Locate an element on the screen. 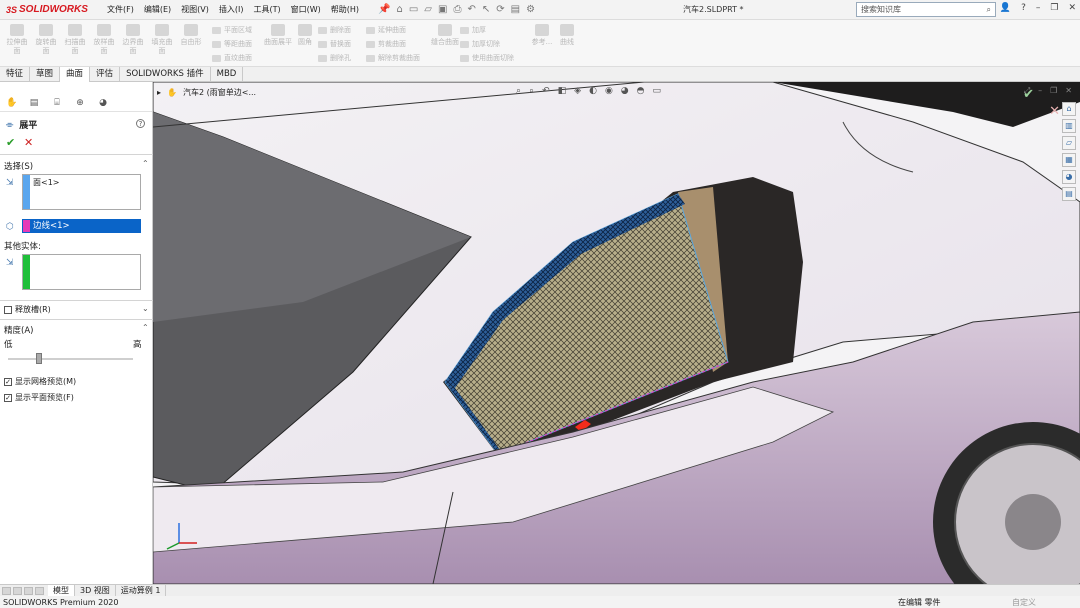 The height and width of the screenshot is (608, 1080). print-icon: ⎙ is located at coordinates (457, 9).